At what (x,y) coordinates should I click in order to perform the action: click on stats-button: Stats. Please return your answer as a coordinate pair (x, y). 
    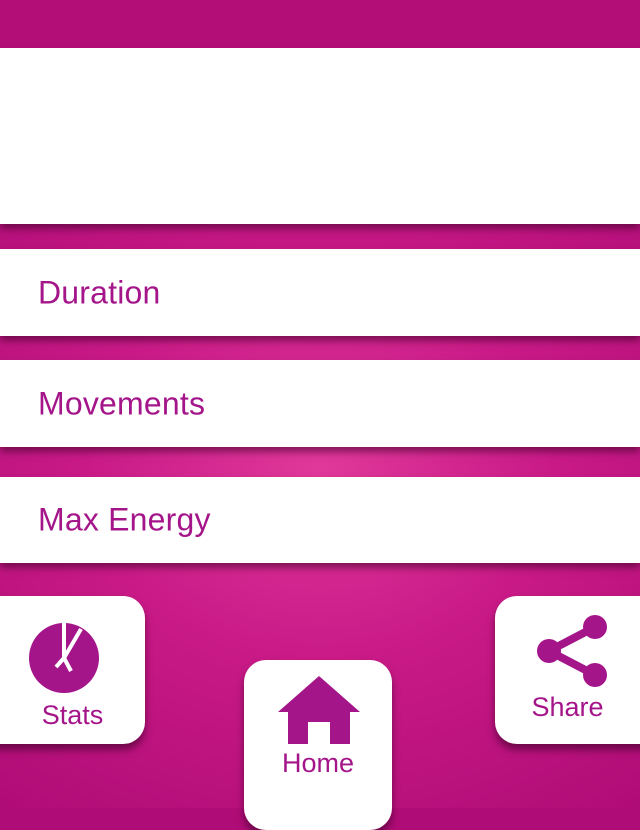
    Looking at the image, I should click on (72, 670).